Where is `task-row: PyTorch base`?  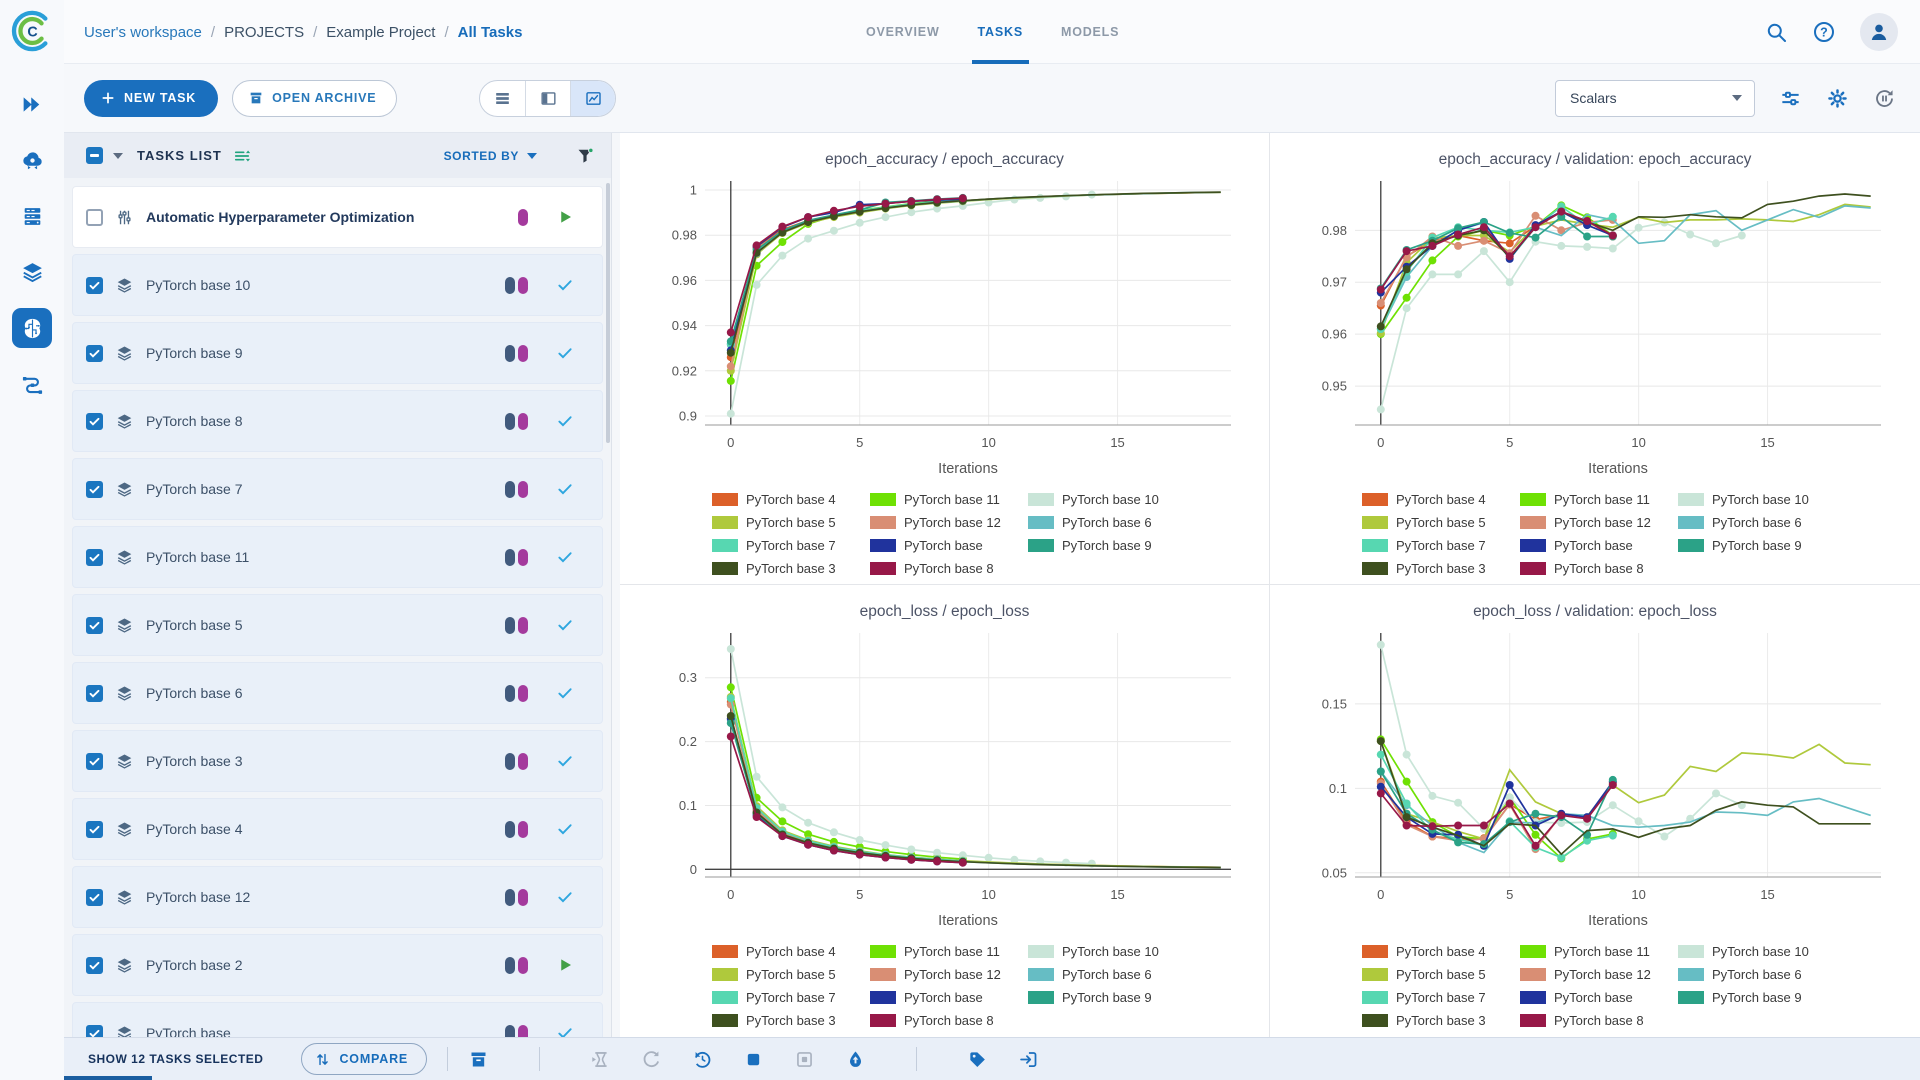 task-row: PyTorch base is located at coordinates (337, 1019).